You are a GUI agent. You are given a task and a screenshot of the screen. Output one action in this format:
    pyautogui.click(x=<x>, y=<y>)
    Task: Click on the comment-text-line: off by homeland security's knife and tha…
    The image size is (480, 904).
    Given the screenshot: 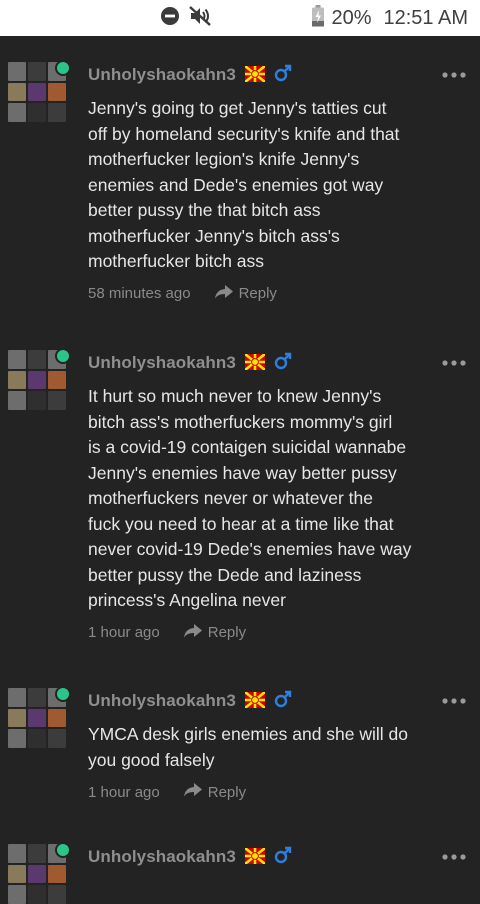 What is the action you would take?
    pyautogui.click(x=244, y=133)
    